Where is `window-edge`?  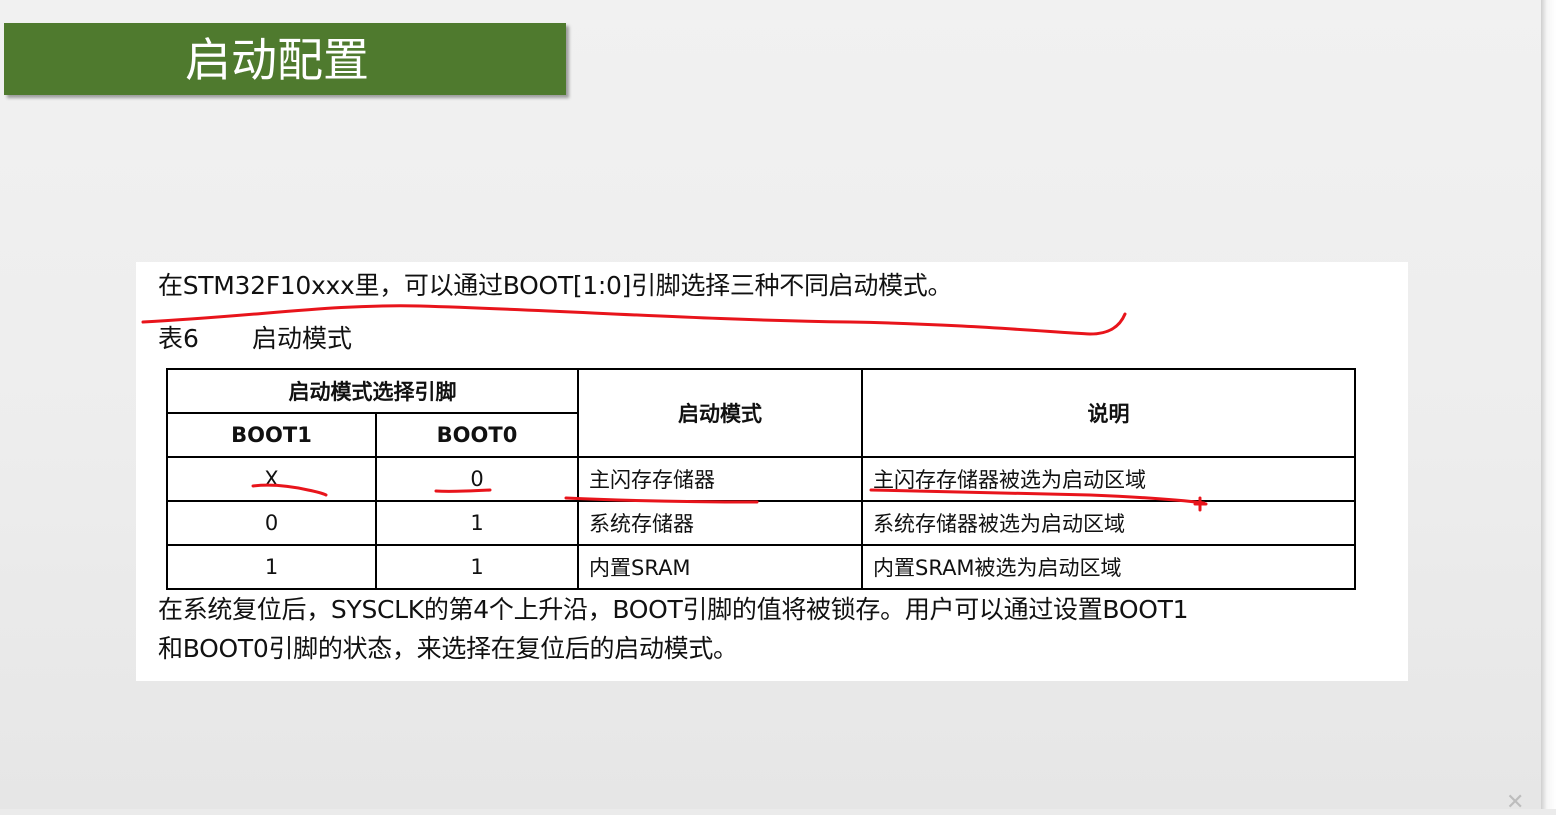 window-edge is located at coordinates (1548, 404).